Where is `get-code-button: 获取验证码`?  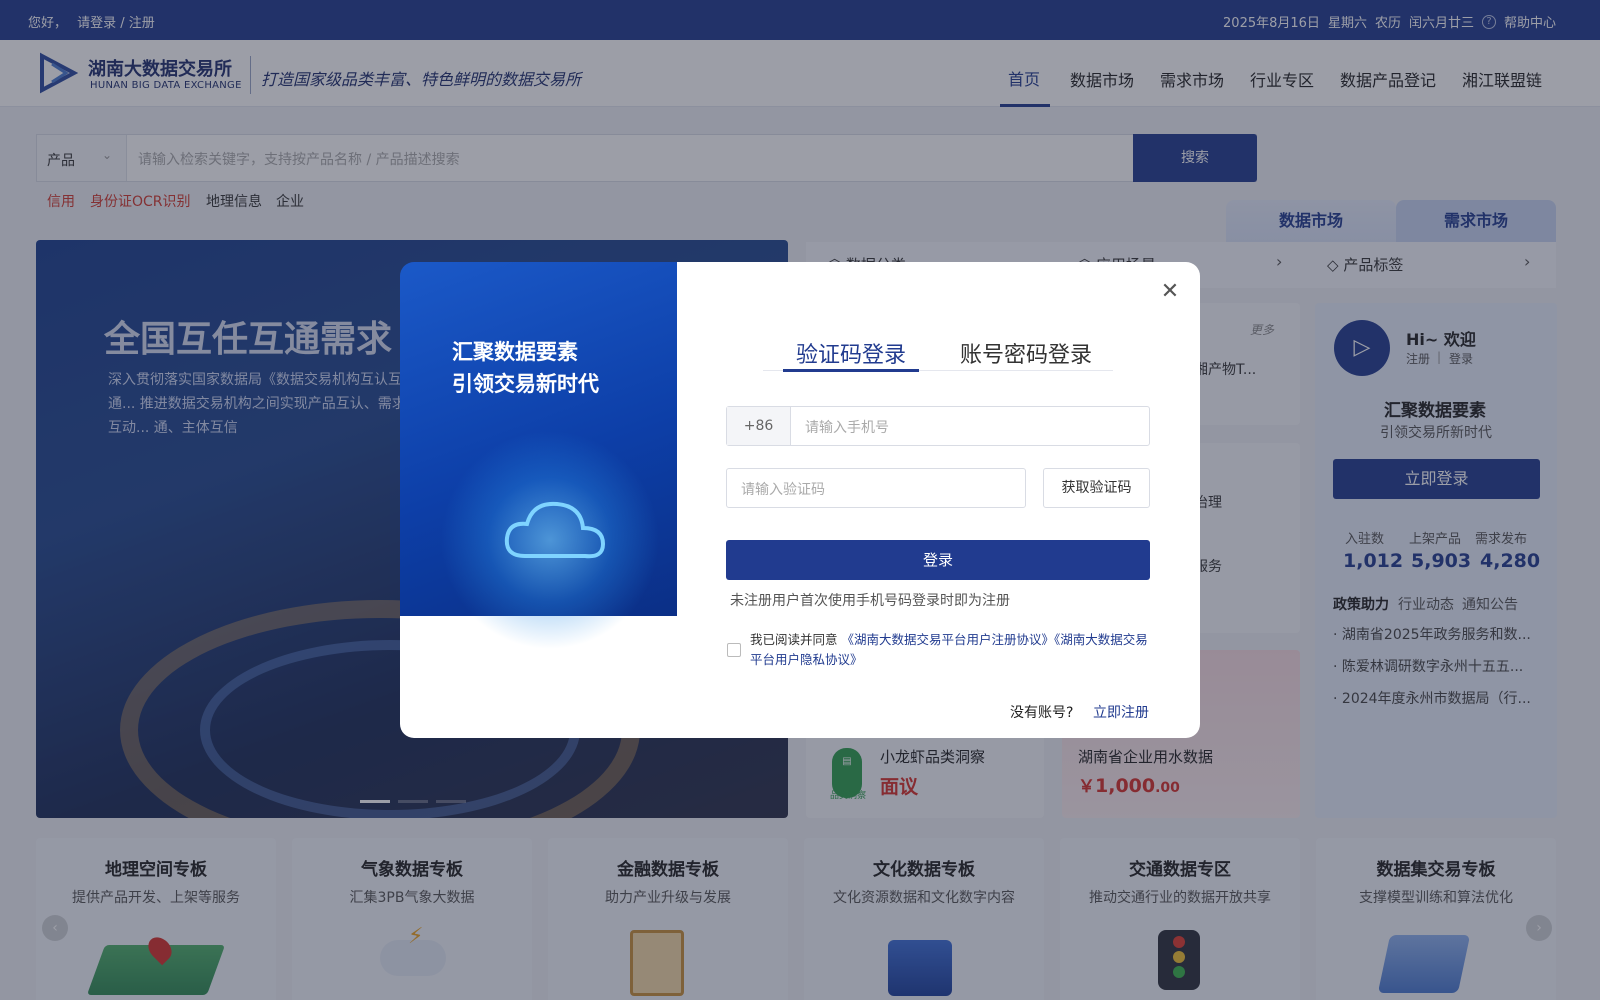
get-code-button: 获取验证码 is located at coordinates (1096, 488).